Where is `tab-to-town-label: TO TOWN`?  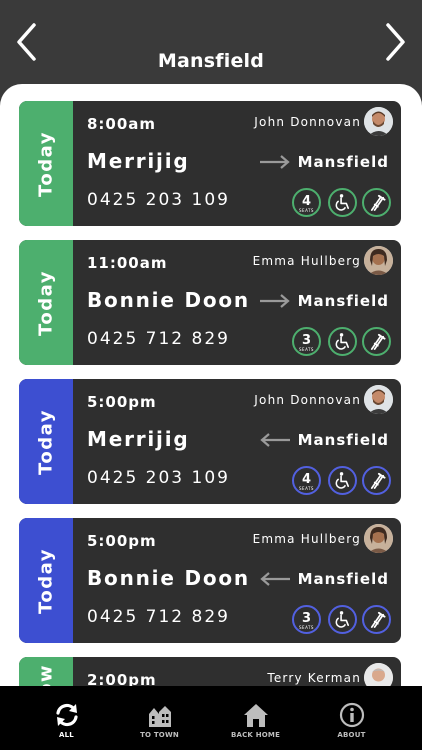
tab-to-town-label: TO TOWN is located at coordinates (159, 735).